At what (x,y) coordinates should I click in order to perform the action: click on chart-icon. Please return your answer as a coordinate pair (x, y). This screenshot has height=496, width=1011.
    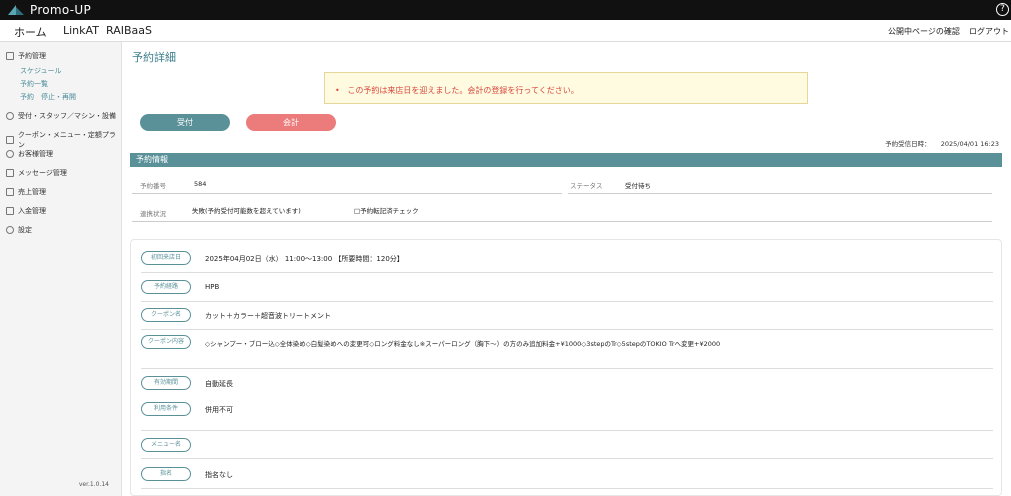
    Looking at the image, I should click on (10, 192).